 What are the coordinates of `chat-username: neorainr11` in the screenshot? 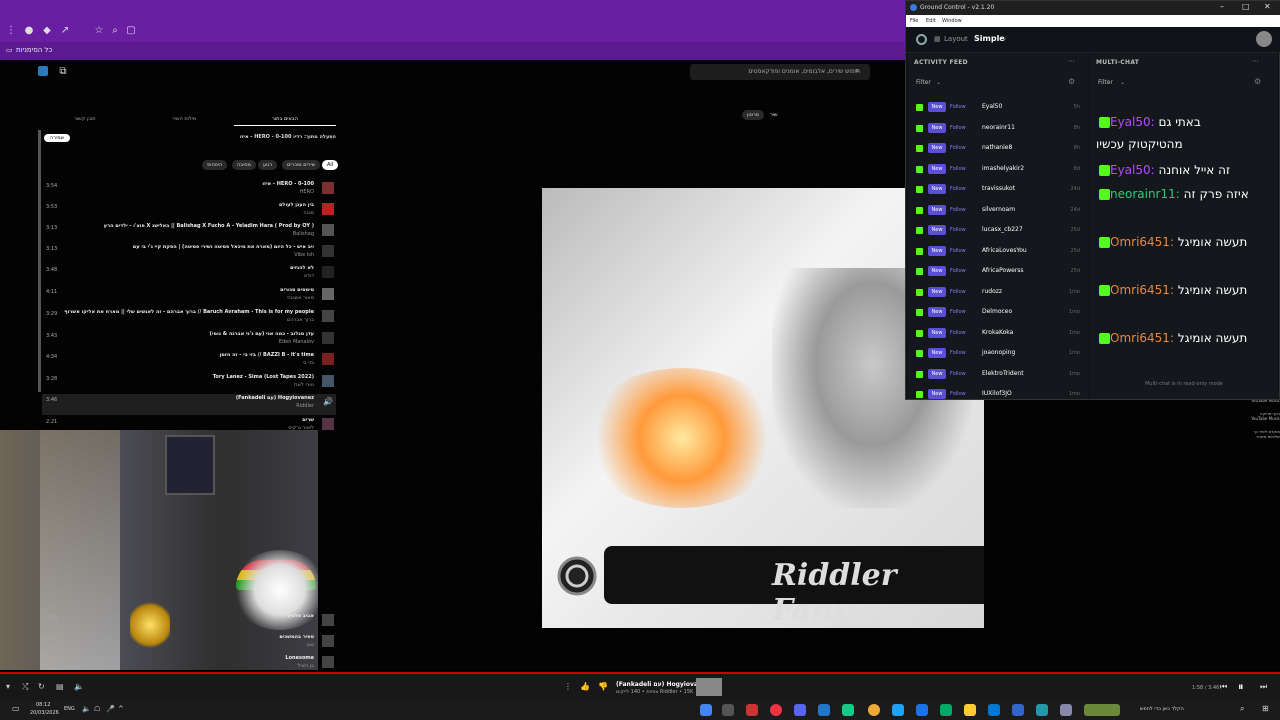 It's located at (1143, 194).